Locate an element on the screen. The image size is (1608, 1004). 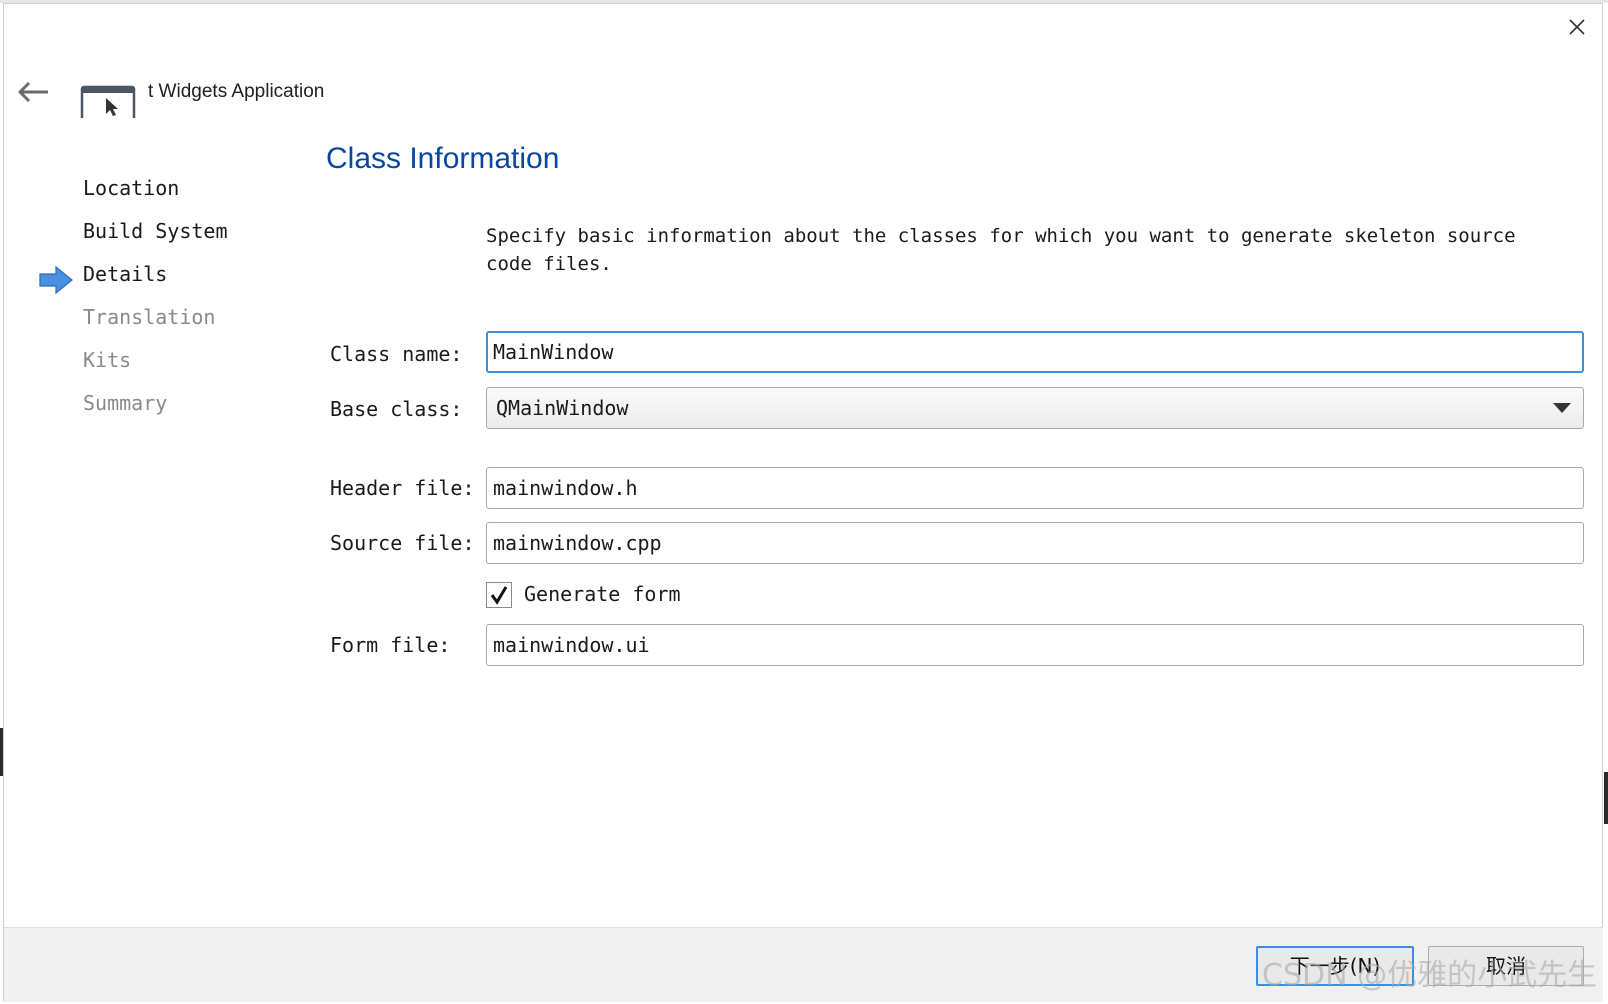
base-class-label: Base class: is located at coordinates (396, 409).